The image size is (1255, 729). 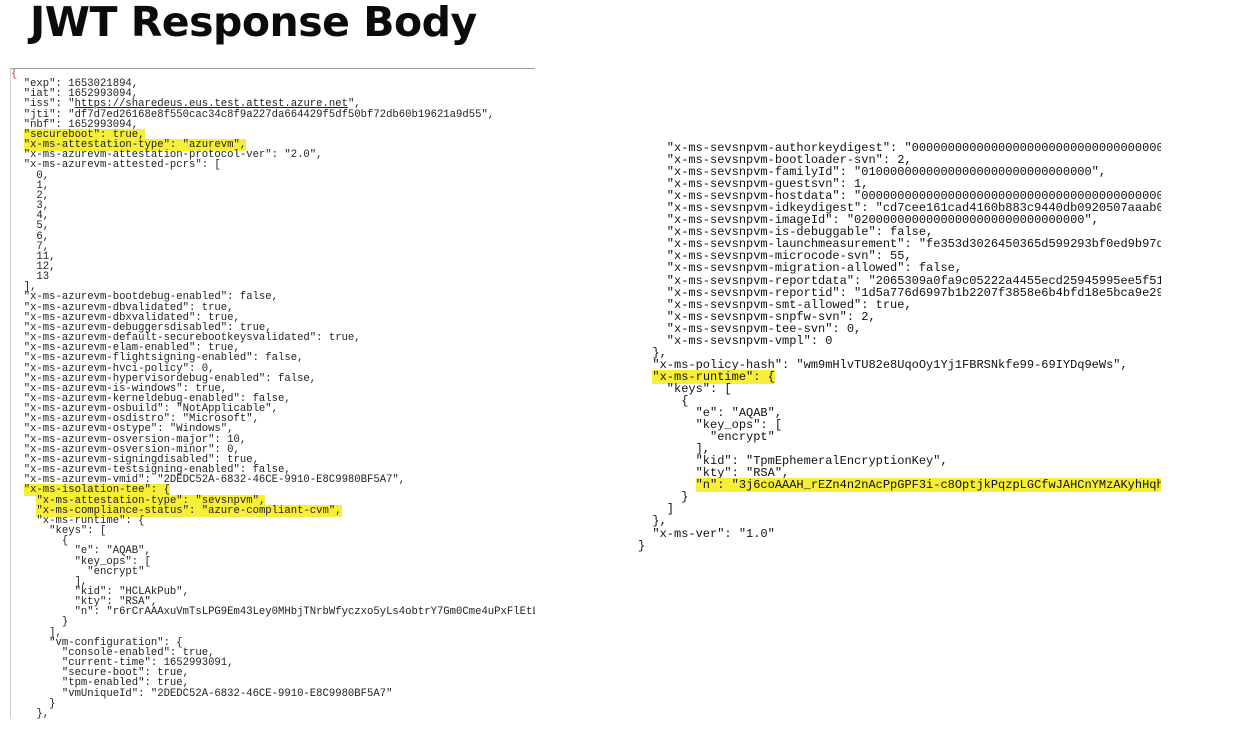 What do you see at coordinates (706, 533) in the screenshot?
I see `json-text: "x-ms-ver": "1.0"` at bounding box center [706, 533].